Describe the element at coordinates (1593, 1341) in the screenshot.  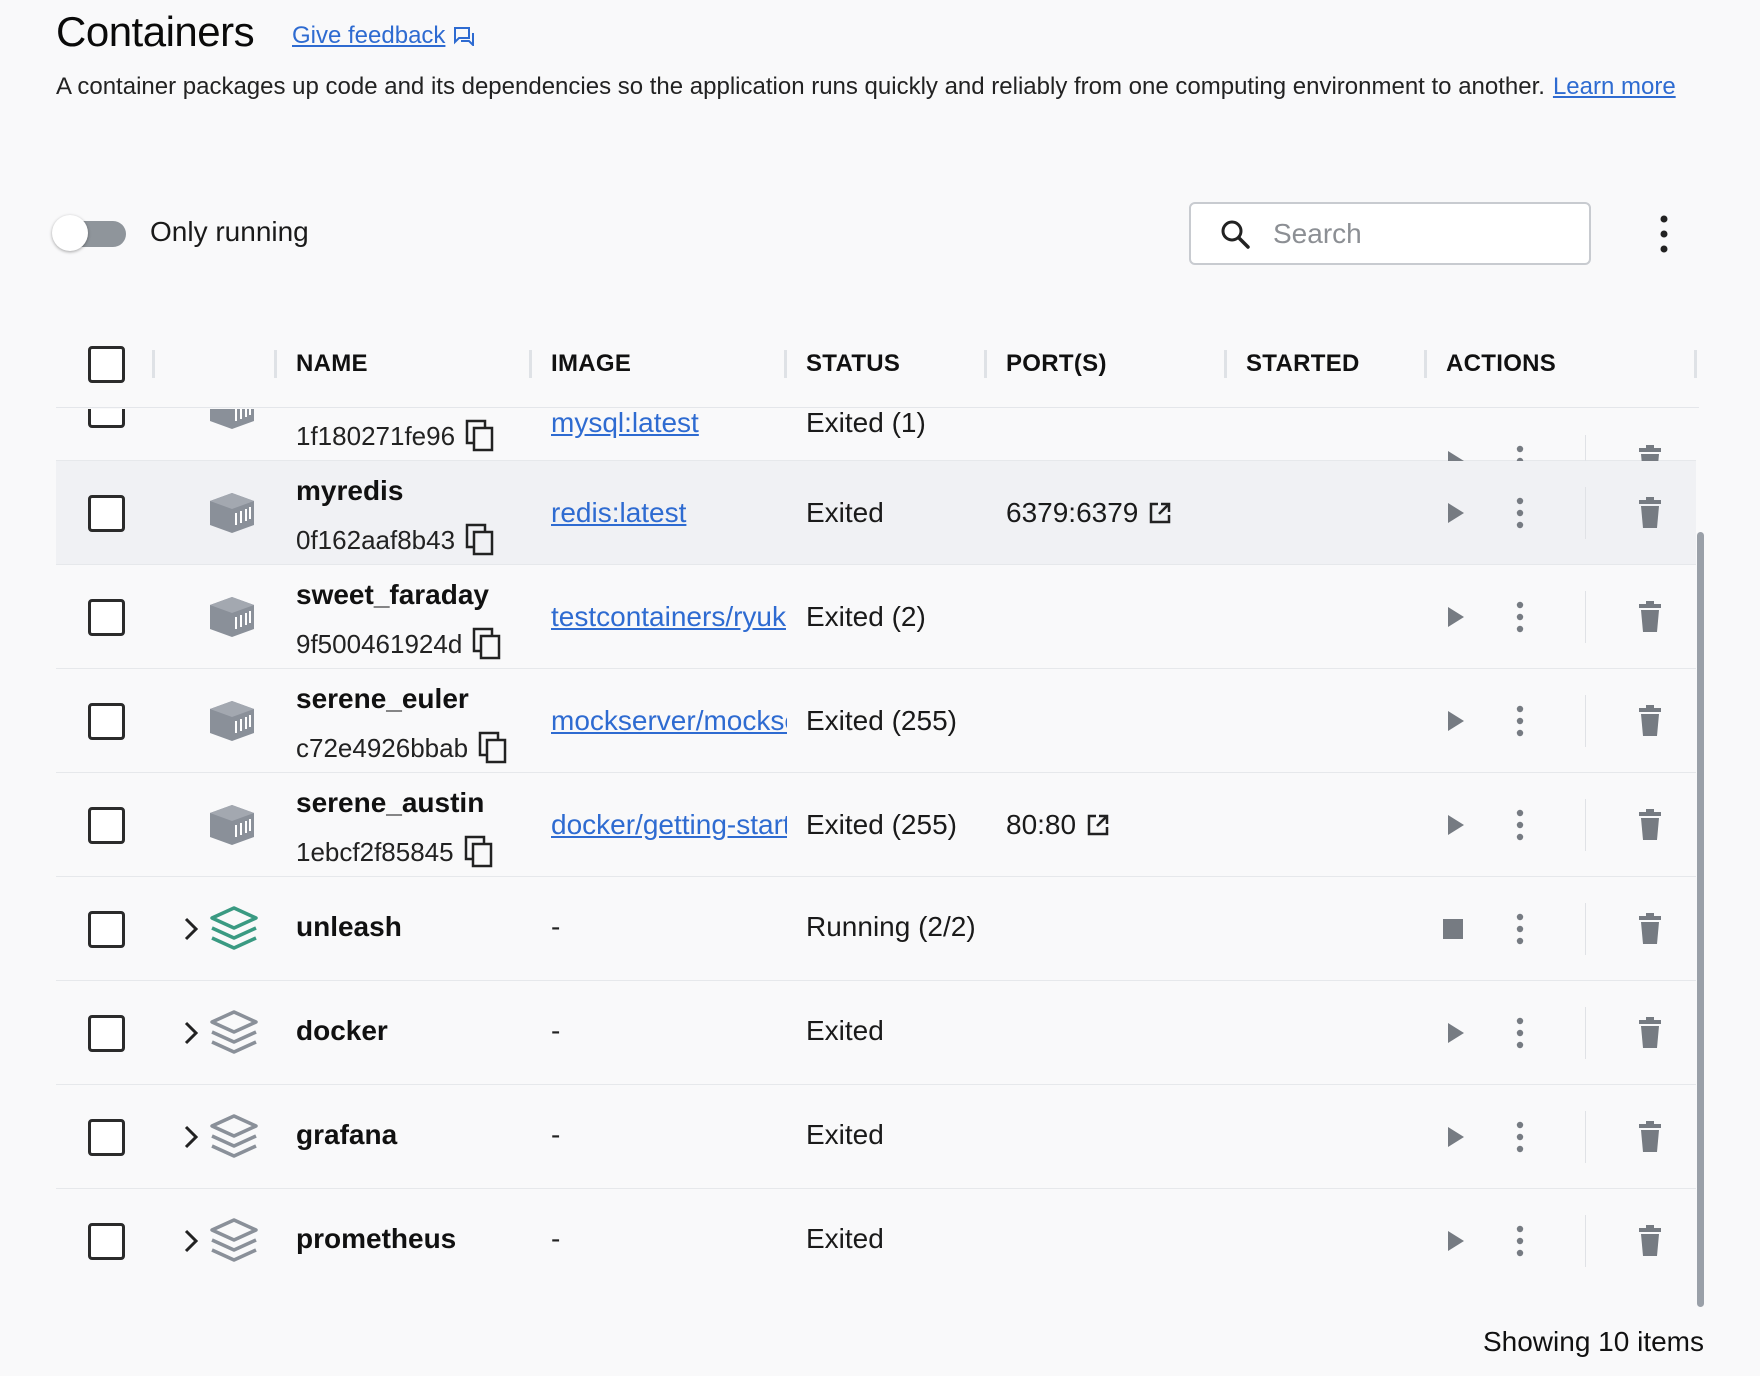
I see `item-count: Showing 10 items` at that location.